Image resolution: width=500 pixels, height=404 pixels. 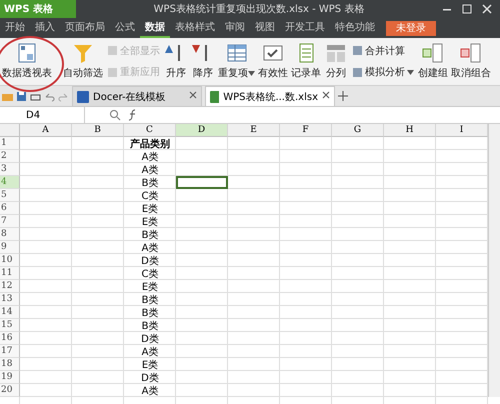 I want to click on ribbon-button: 记录单, so click(x=306, y=61).